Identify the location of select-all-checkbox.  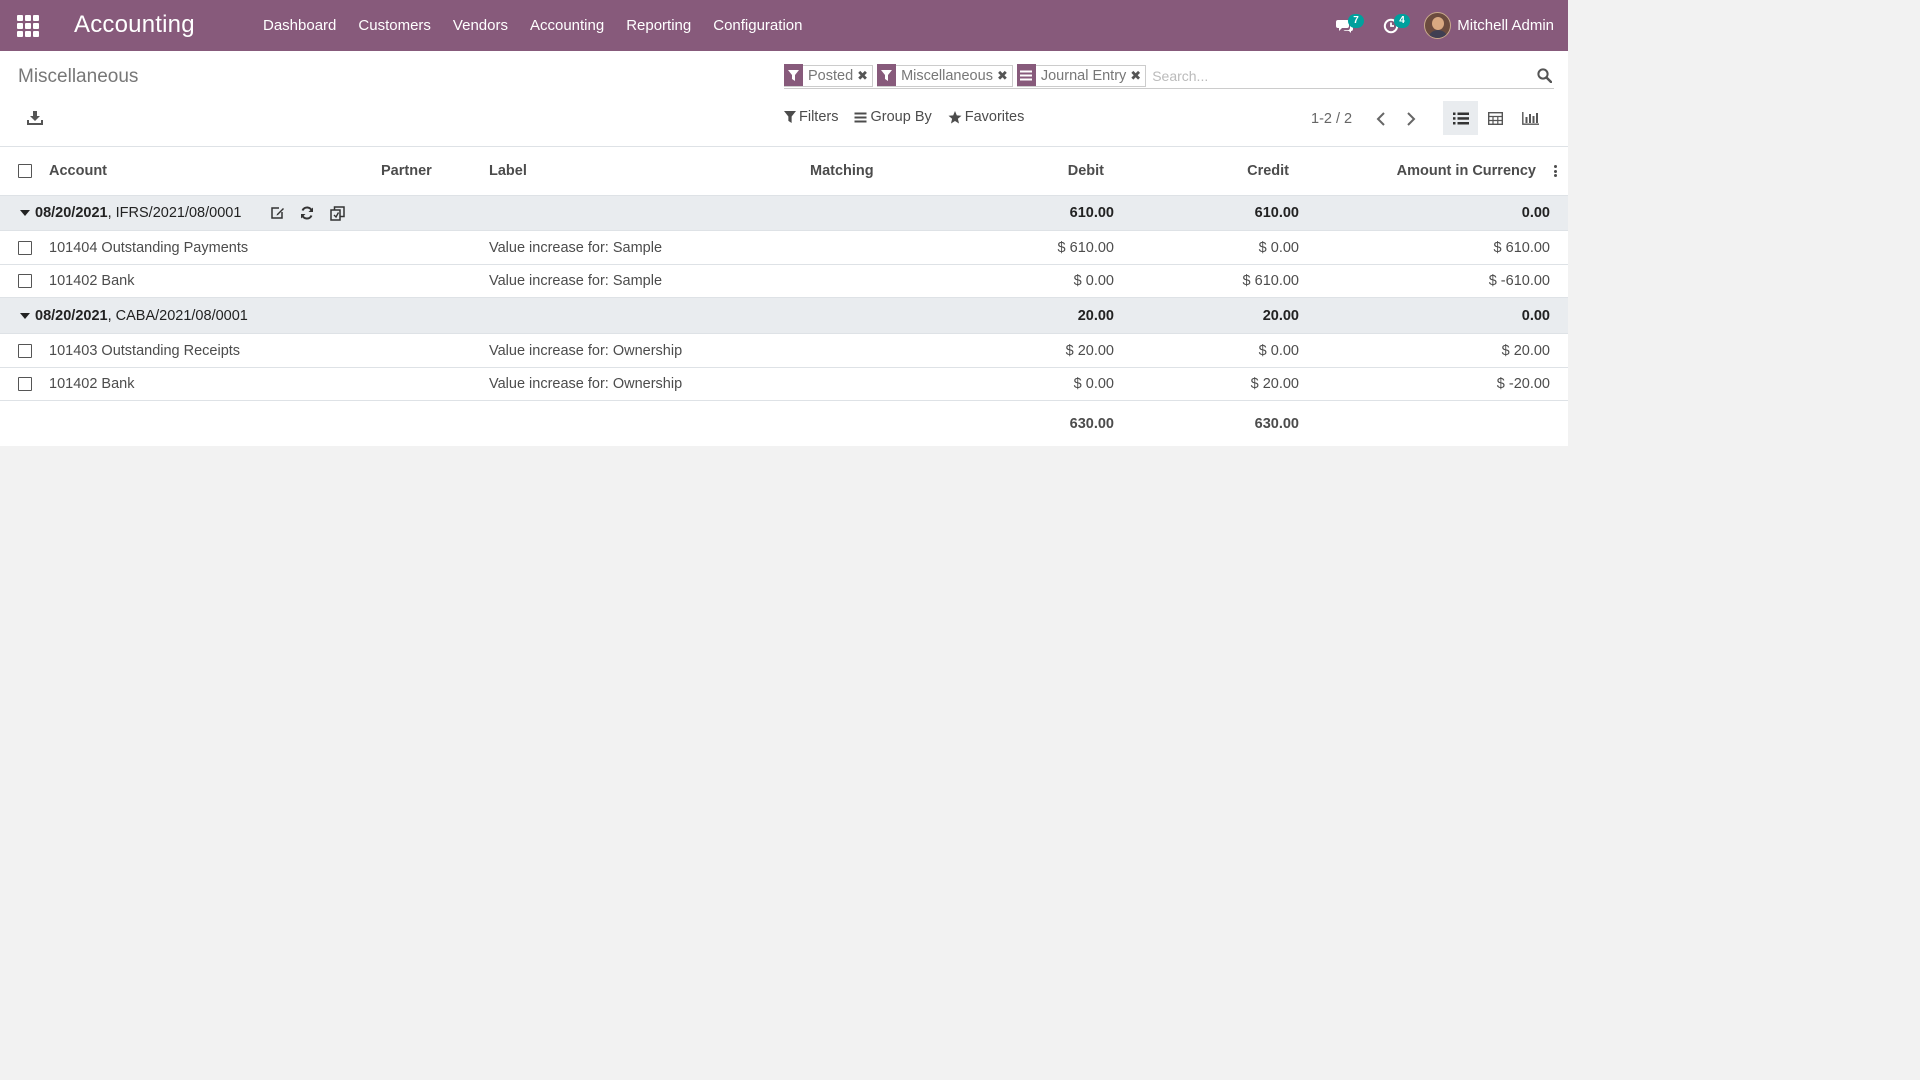
(25, 171).